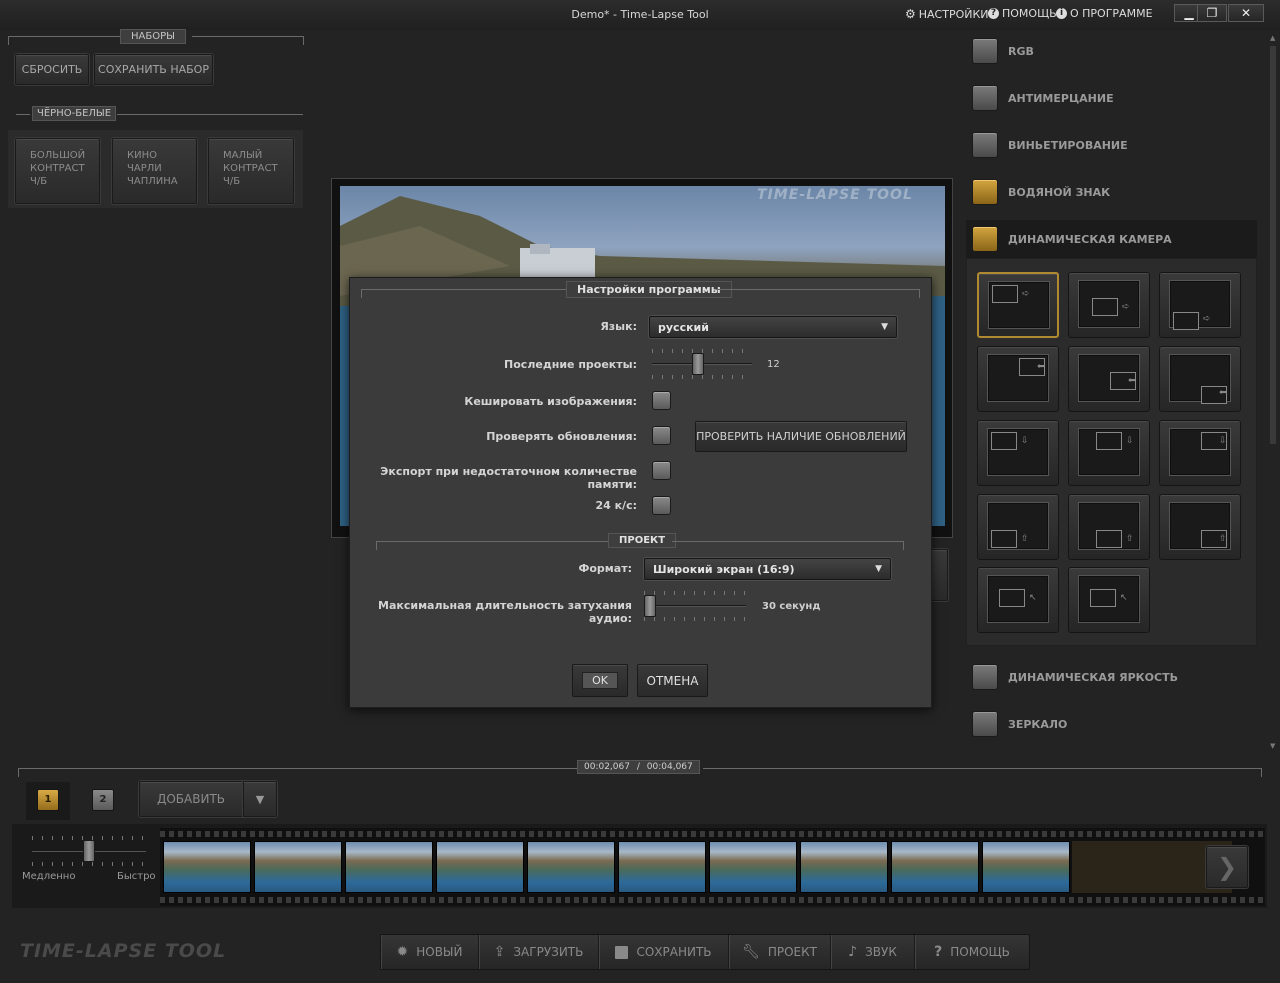 The image size is (1280, 983). What do you see at coordinates (1272, 38) in the screenshot?
I see `scroll-up-icon: ▲` at bounding box center [1272, 38].